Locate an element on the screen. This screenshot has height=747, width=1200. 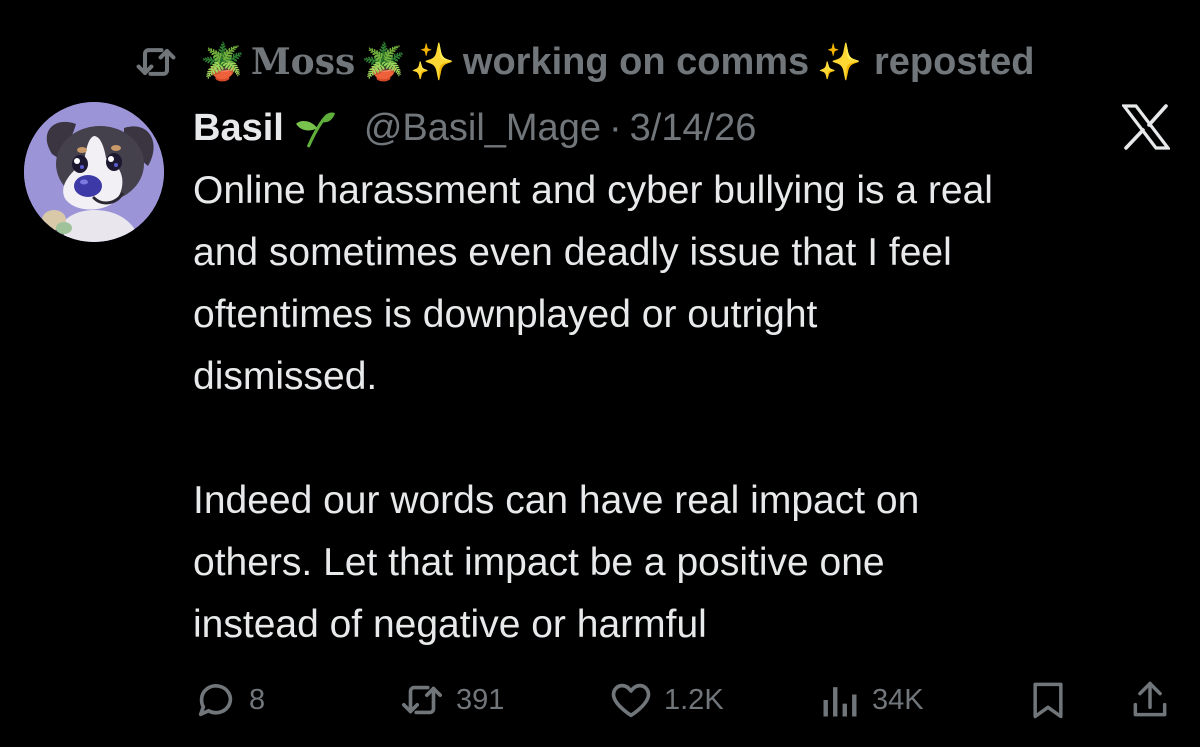
repost-button: 391 is located at coordinates (451, 700).